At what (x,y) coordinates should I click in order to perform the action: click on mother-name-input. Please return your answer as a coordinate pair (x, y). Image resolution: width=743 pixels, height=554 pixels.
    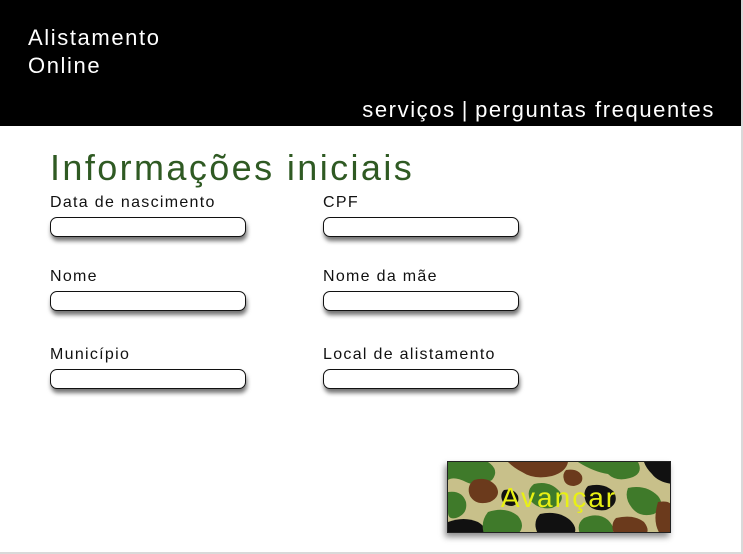
    Looking at the image, I should click on (421, 301).